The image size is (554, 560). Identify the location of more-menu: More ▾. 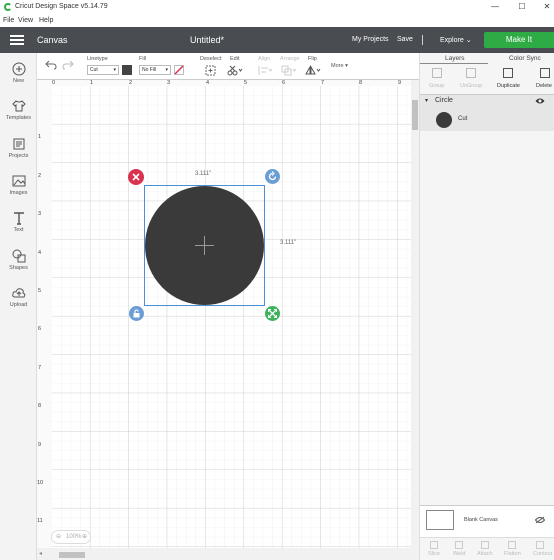
(339, 66).